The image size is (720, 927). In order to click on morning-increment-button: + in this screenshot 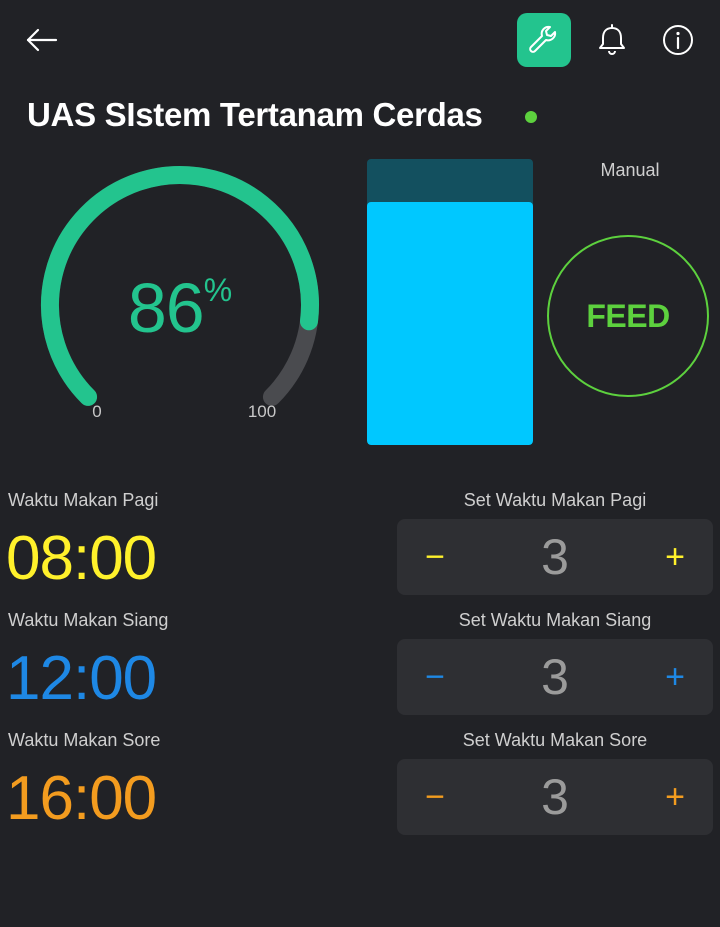, I will do `click(675, 557)`.